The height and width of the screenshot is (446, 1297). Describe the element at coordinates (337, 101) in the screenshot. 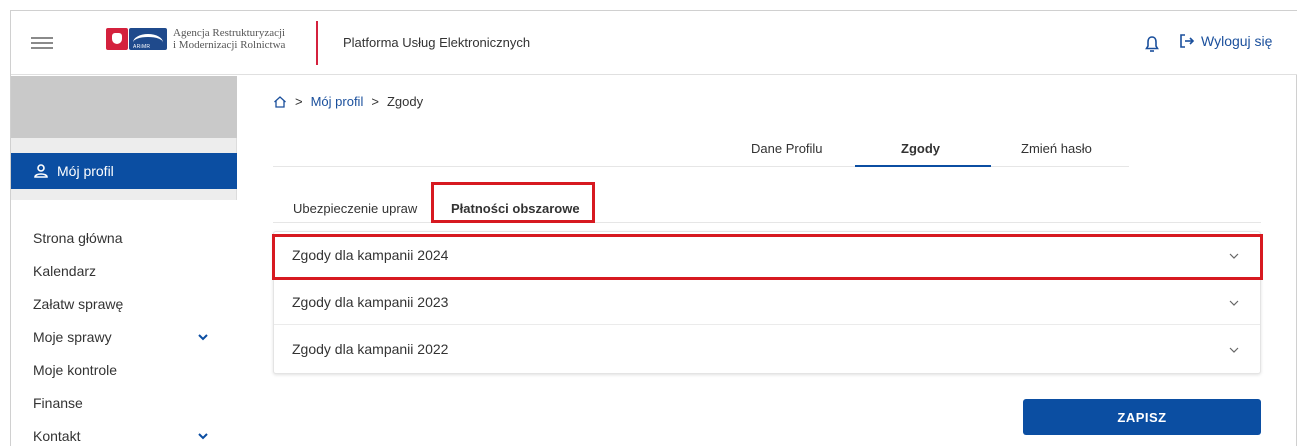

I see `breadcrumb-my-profile: Mój profil` at that location.